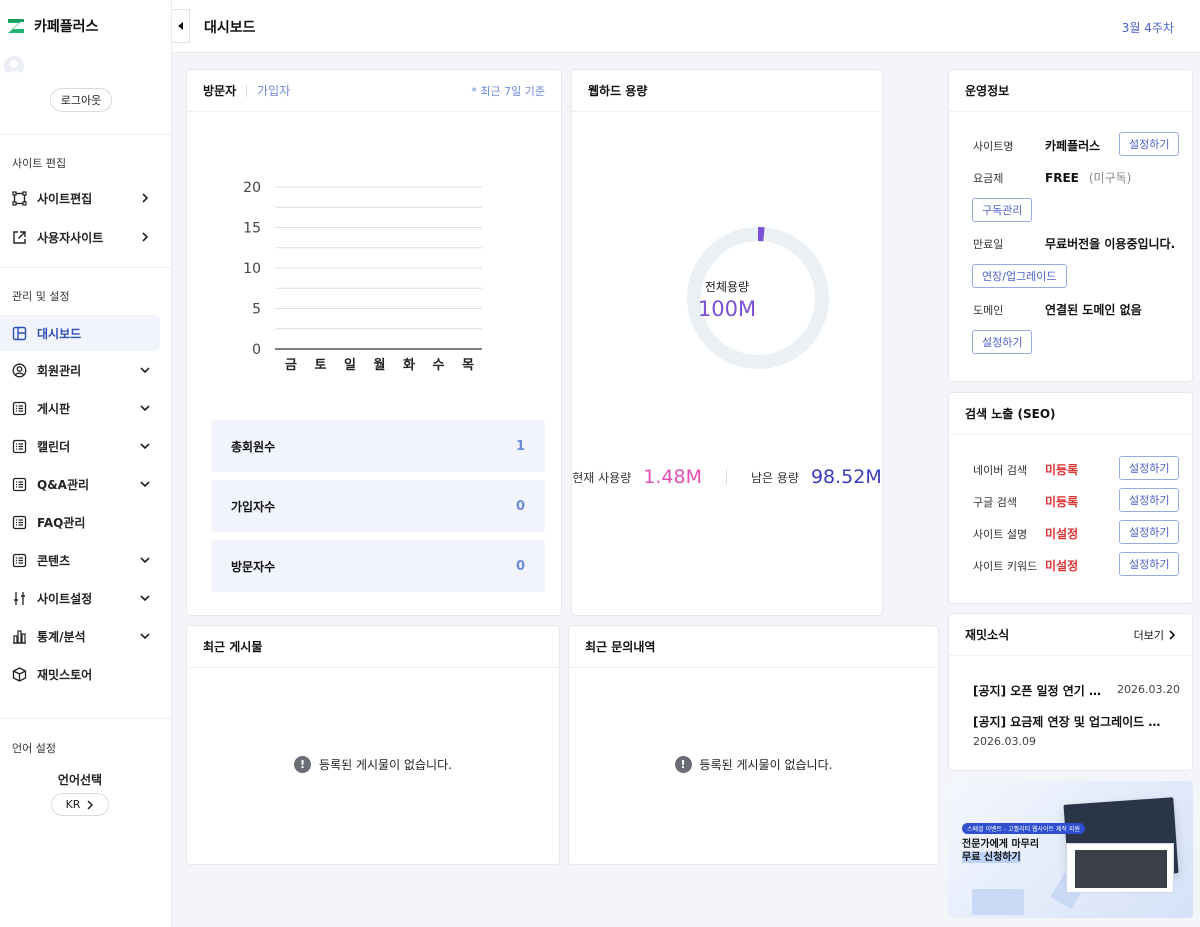 This screenshot has height=927, width=1200. What do you see at coordinates (1001, 844) in the screenshot?
I see `banner-line1: 전문가에게 마무리` at bounding box center [1001, 844].